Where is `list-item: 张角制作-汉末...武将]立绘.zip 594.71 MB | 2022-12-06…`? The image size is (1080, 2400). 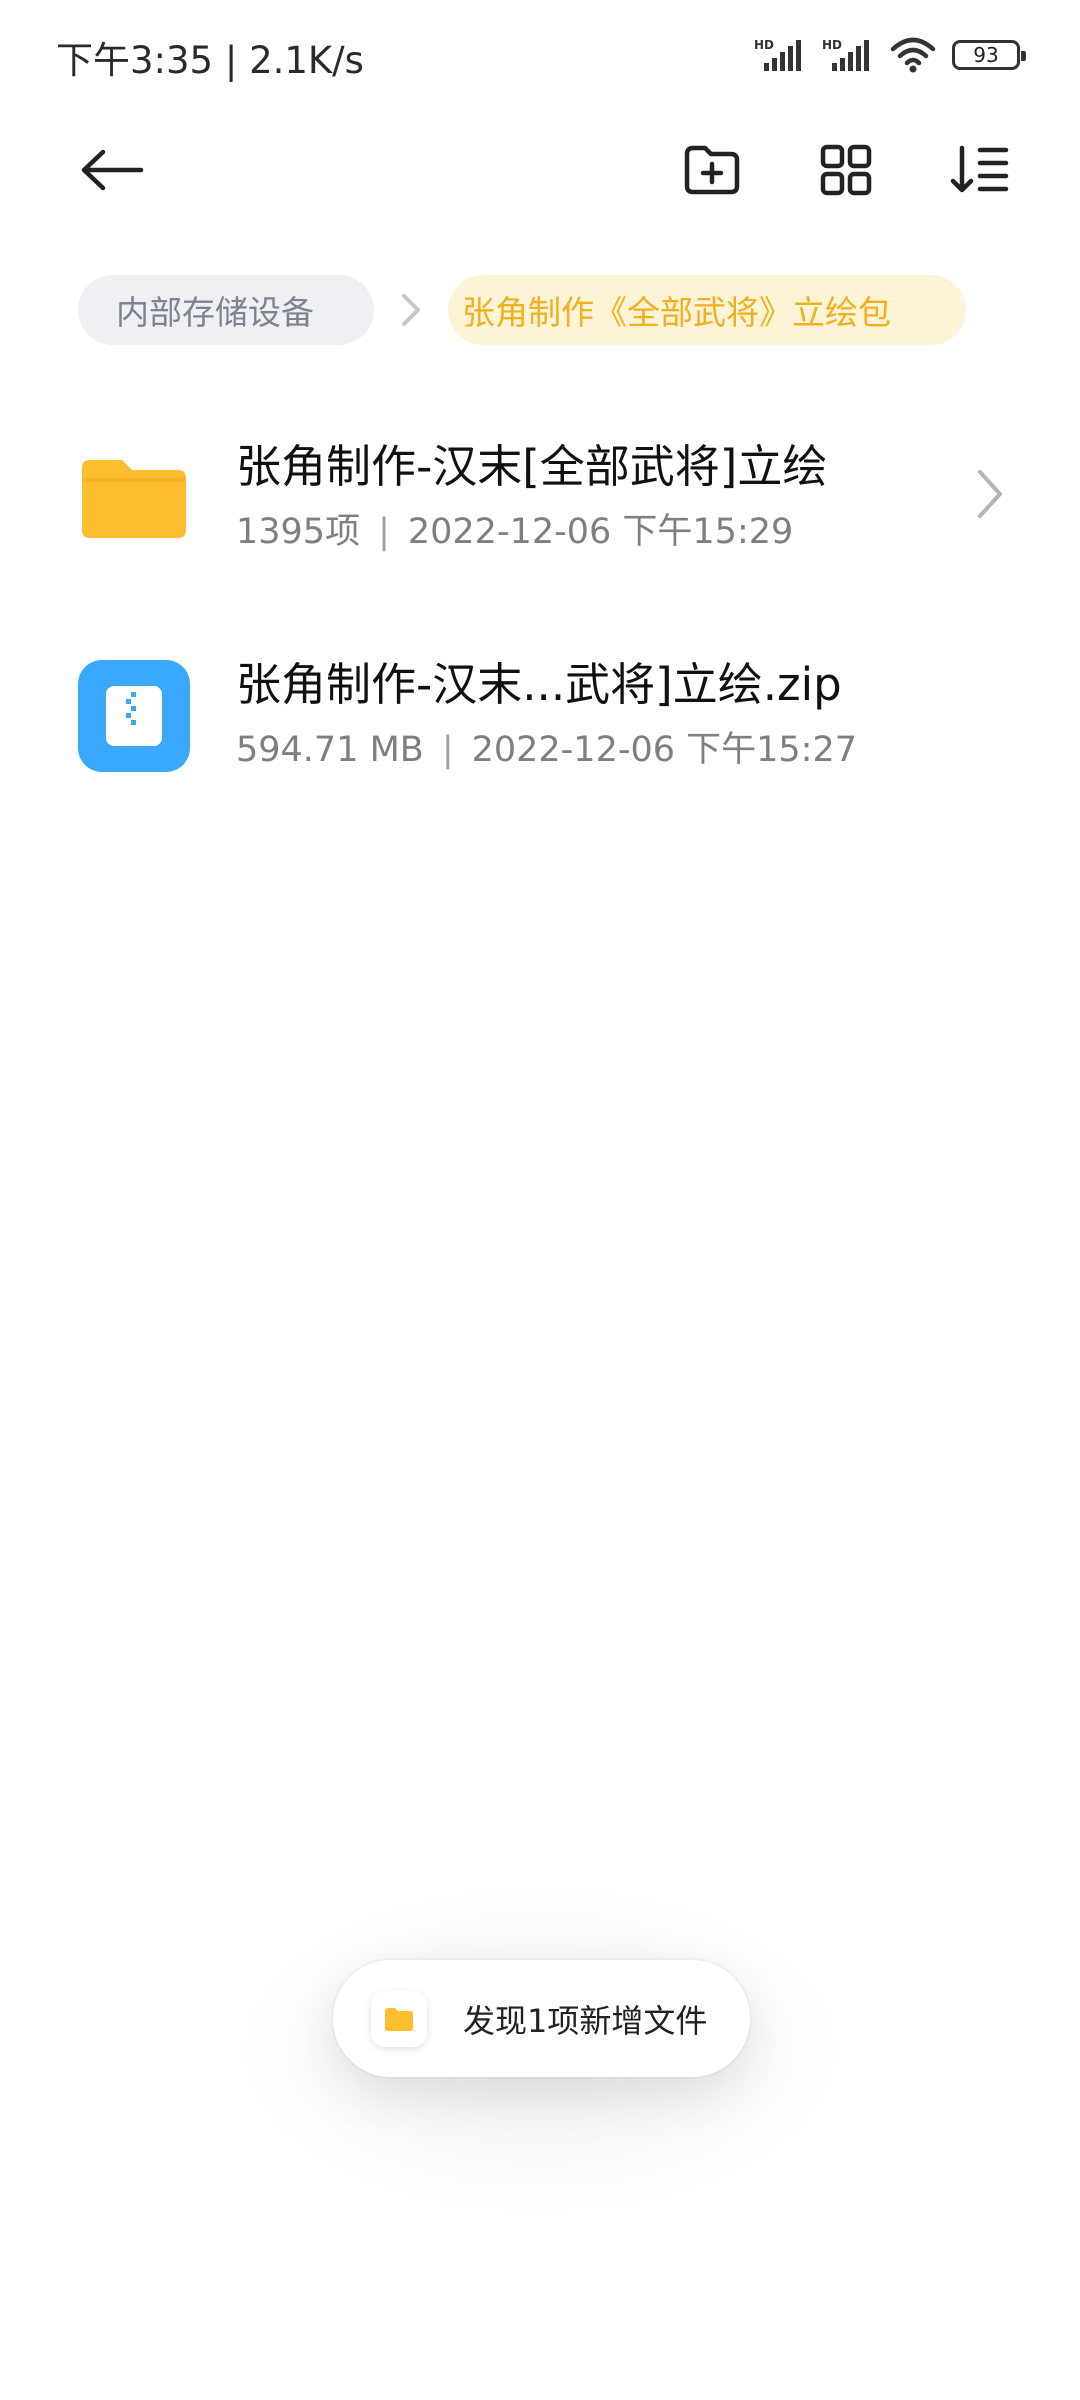 list-item: 张角制作-汉末...武将]立绘.zip 594.71 MB | 2022-12-06… is located at coordinates (540, 727).